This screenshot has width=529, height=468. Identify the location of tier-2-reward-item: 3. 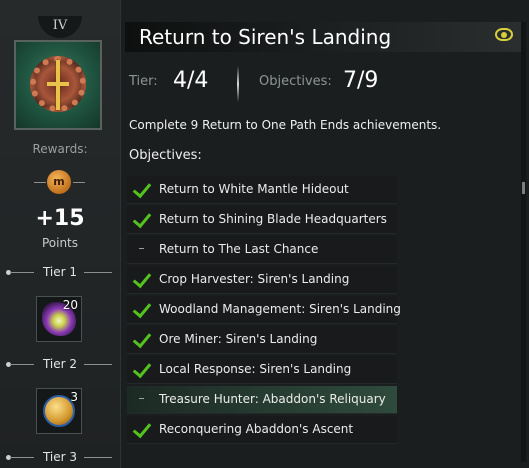
(59, 411).